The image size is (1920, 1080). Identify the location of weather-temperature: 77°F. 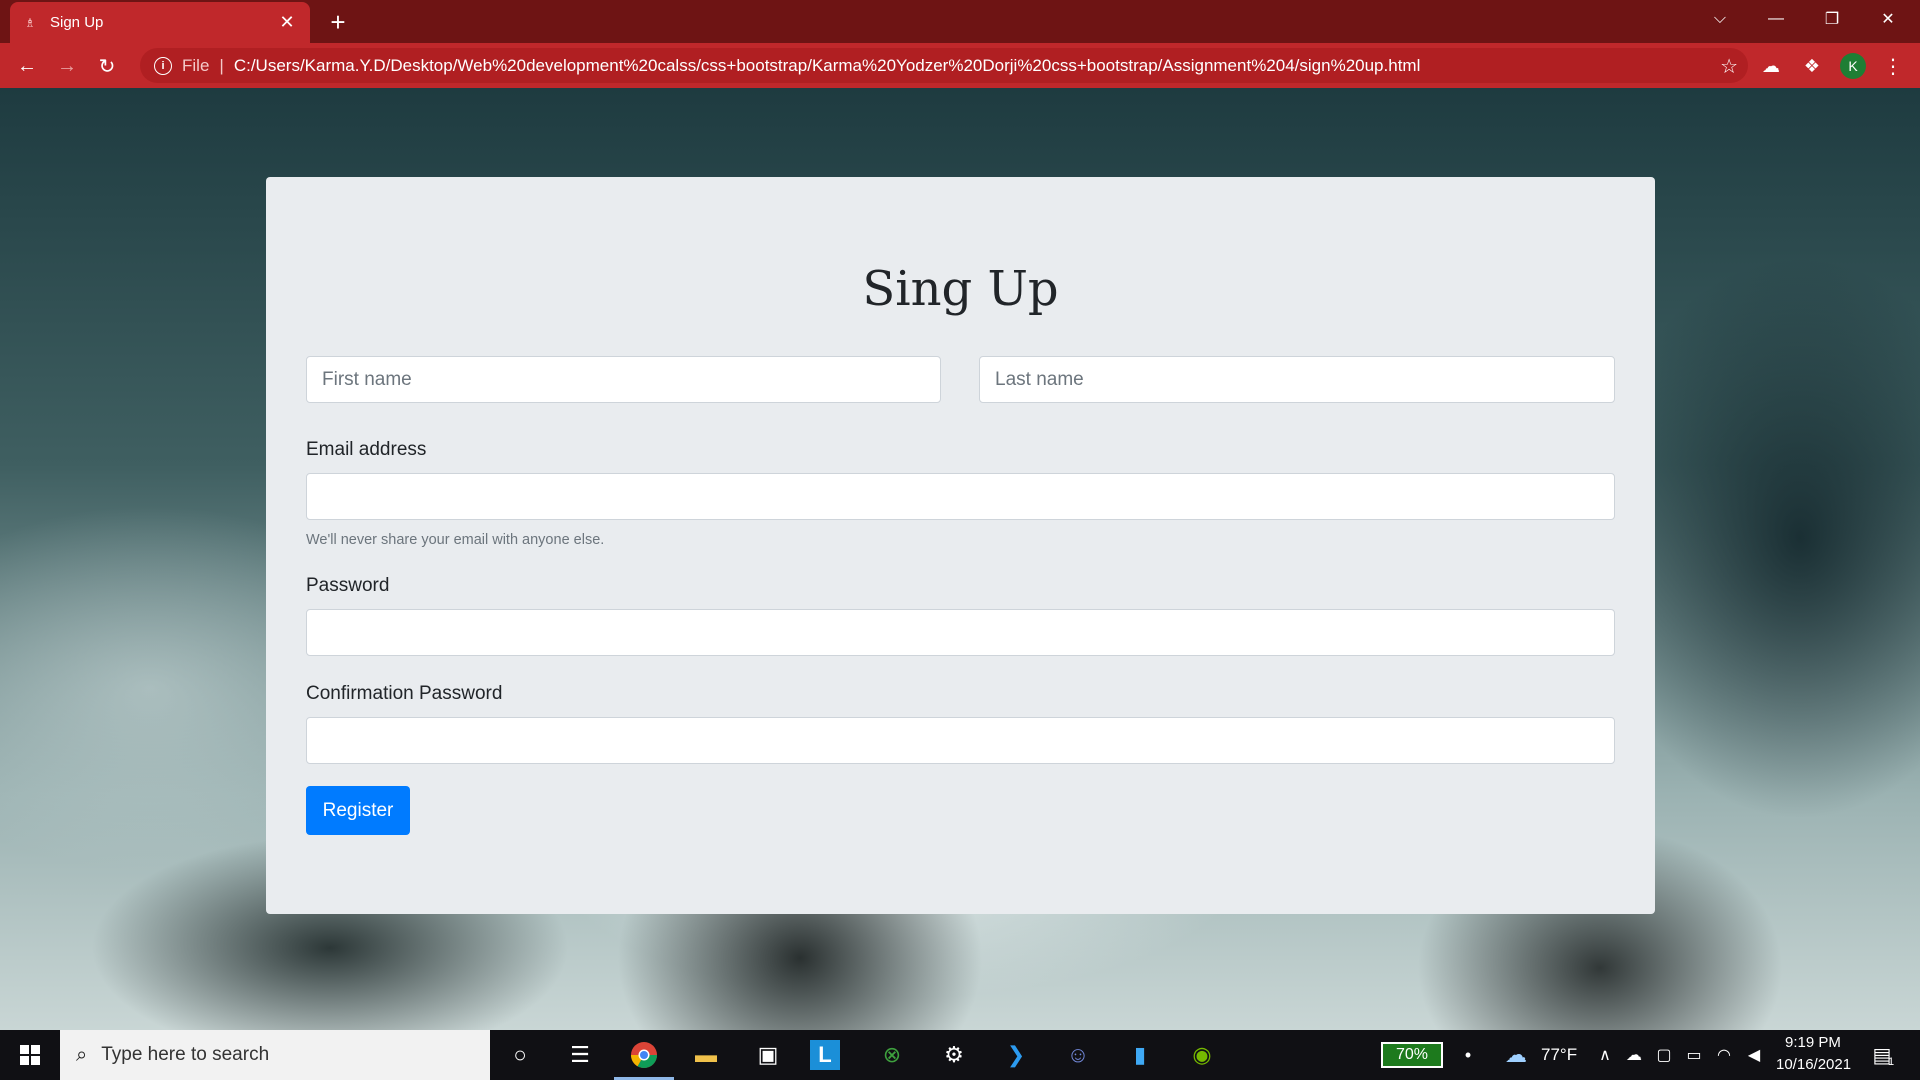
(1559, 1055).